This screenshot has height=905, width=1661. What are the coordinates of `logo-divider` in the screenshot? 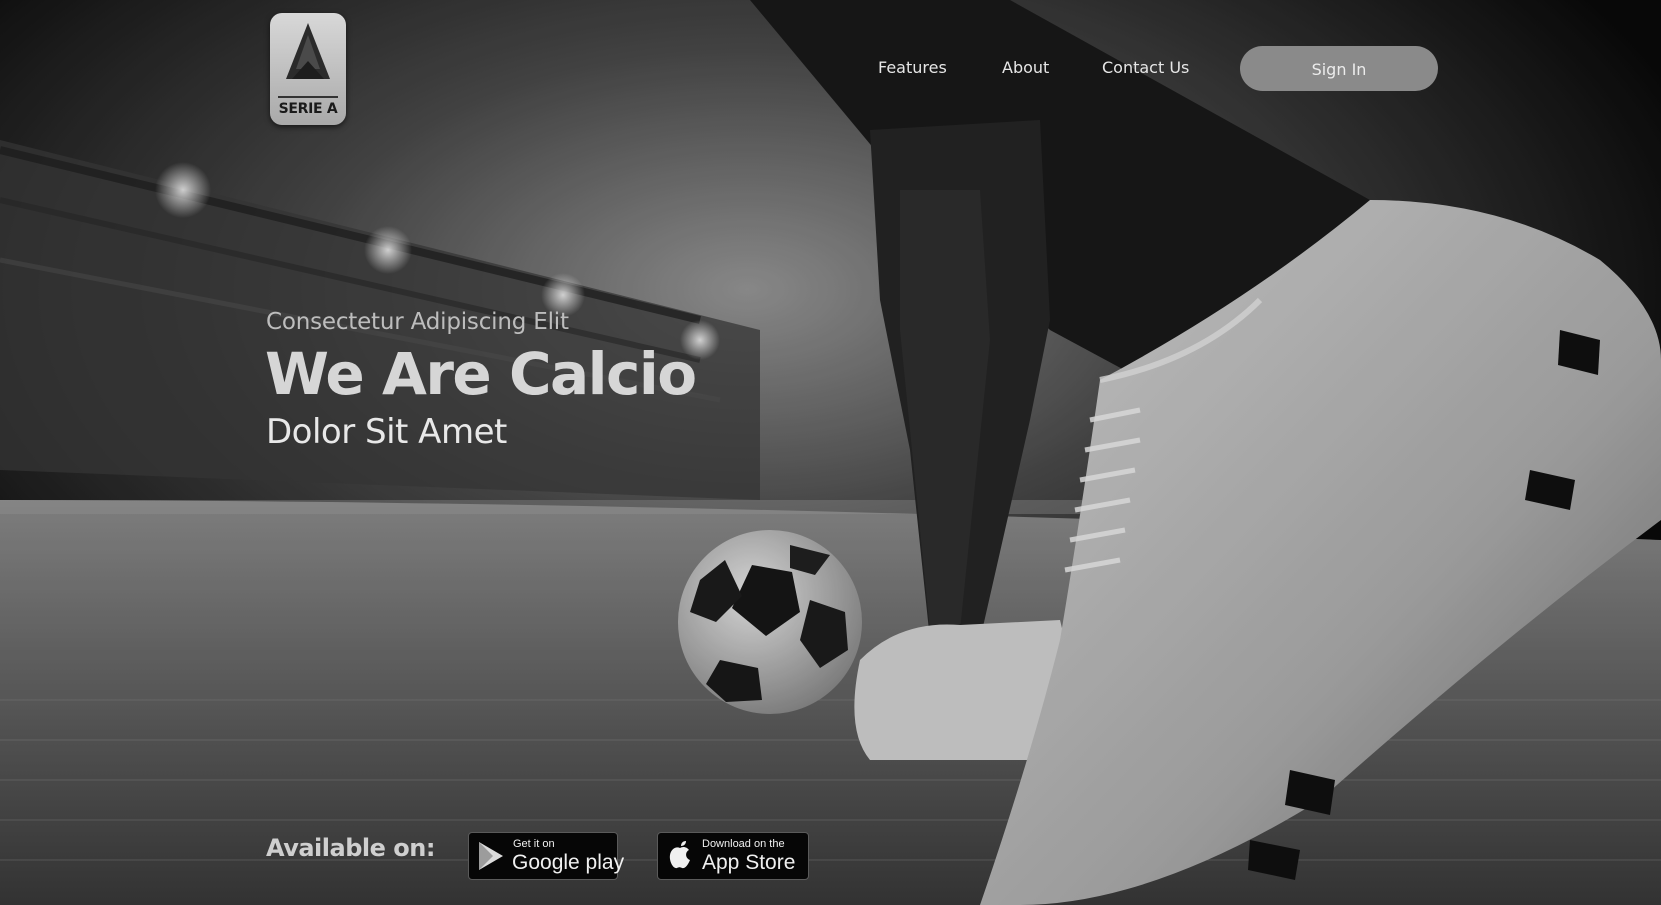 It's located at (308, 97).